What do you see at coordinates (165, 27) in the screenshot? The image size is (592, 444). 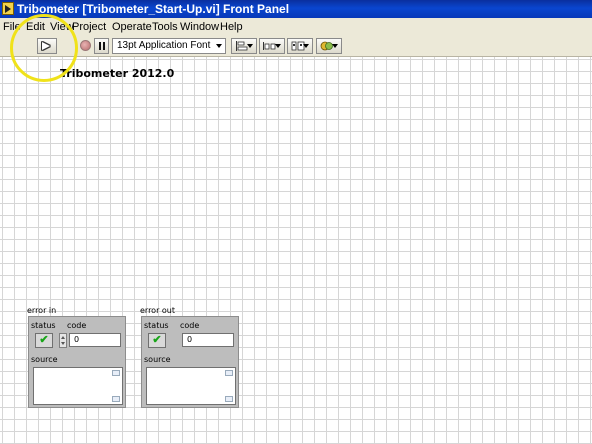 I see `menu-tools: Tools` at bounding box center [165, 27].